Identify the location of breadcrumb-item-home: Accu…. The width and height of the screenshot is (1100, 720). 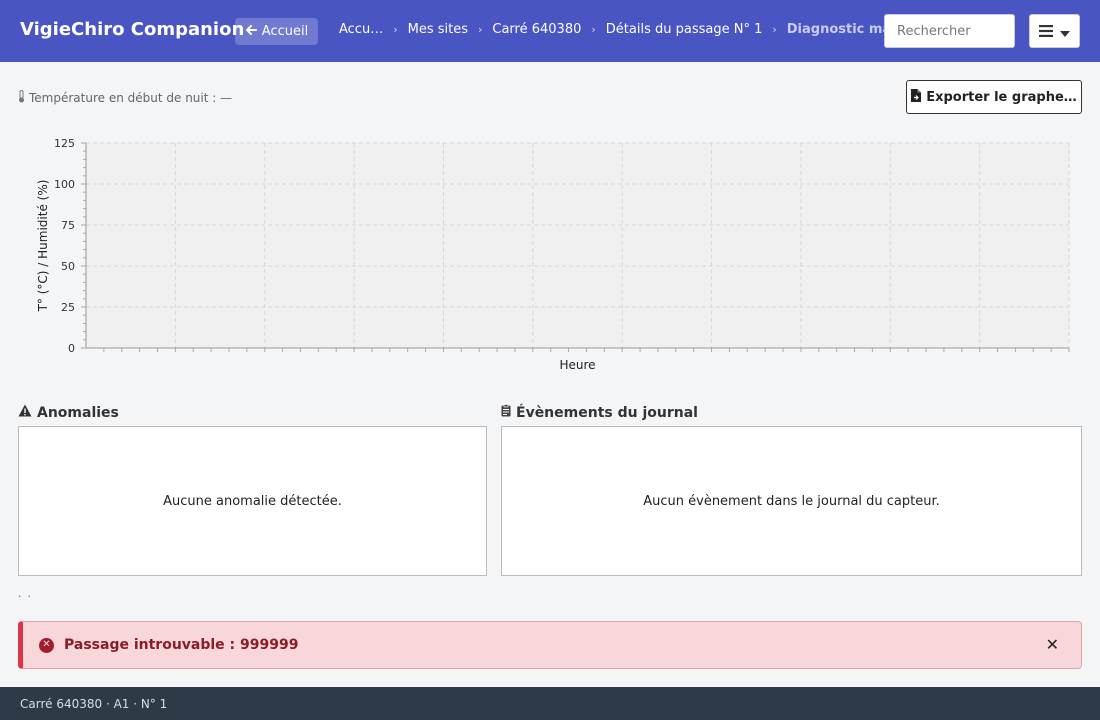
(361, 29).